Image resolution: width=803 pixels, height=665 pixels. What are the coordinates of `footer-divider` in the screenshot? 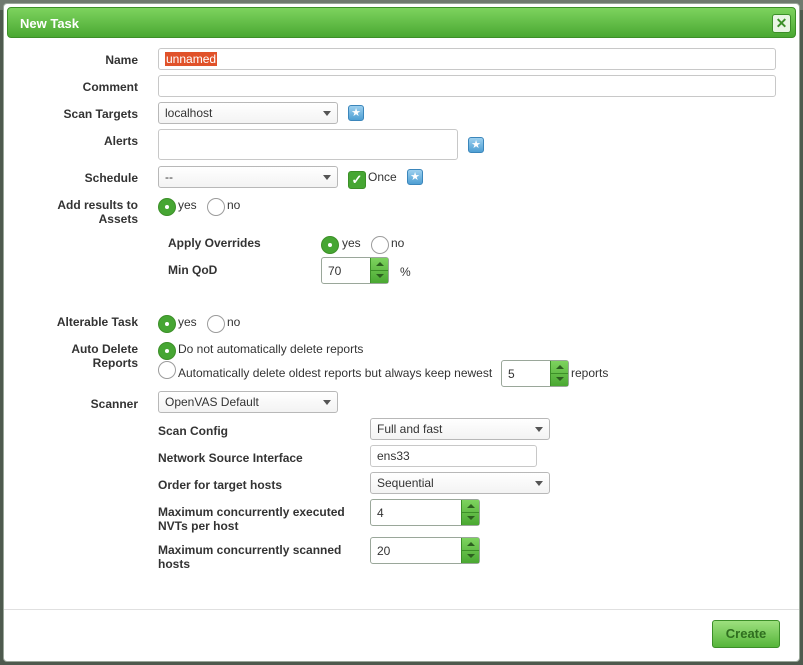 It's located at (401, 609).